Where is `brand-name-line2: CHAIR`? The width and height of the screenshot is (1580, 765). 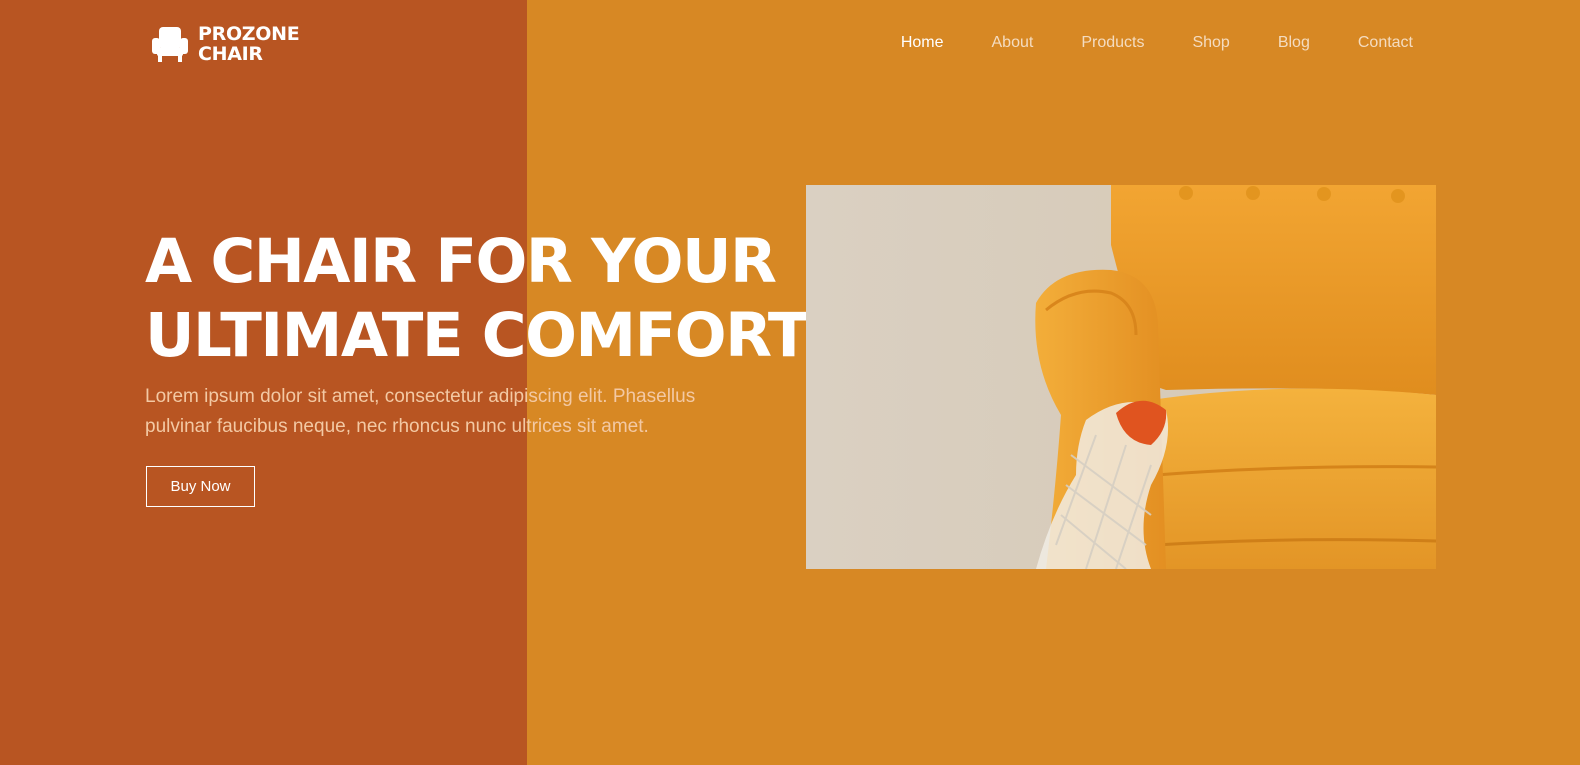 brand-name-line2: CHAIR is located at coordinates (230, 54).